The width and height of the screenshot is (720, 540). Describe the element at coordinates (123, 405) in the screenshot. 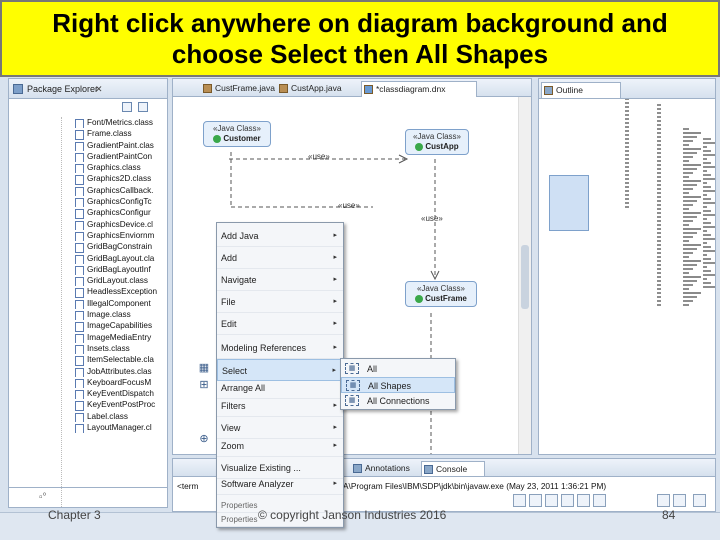

I see `tree-item-class: KeyEventPostProc` at that location.